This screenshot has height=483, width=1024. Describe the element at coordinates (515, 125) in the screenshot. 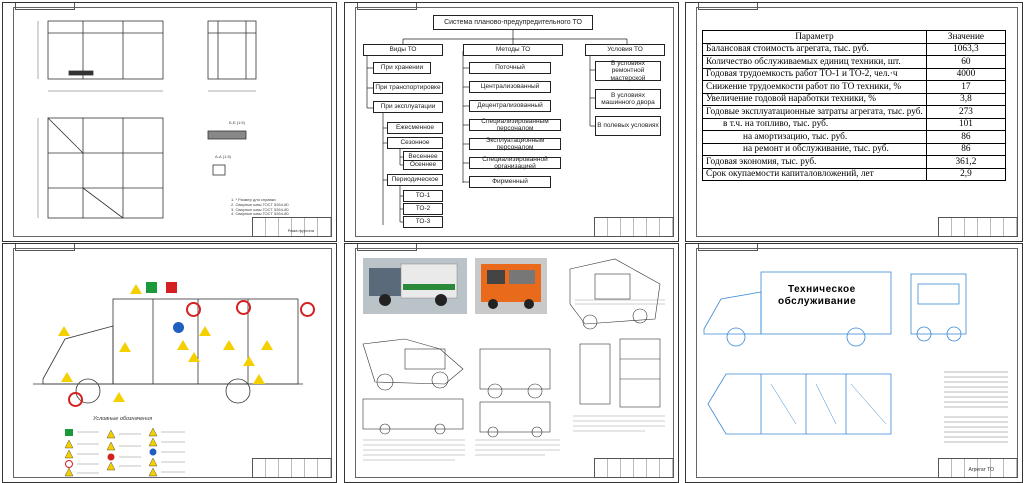

I see `methods-item: Специализированным персоналом` at that location.